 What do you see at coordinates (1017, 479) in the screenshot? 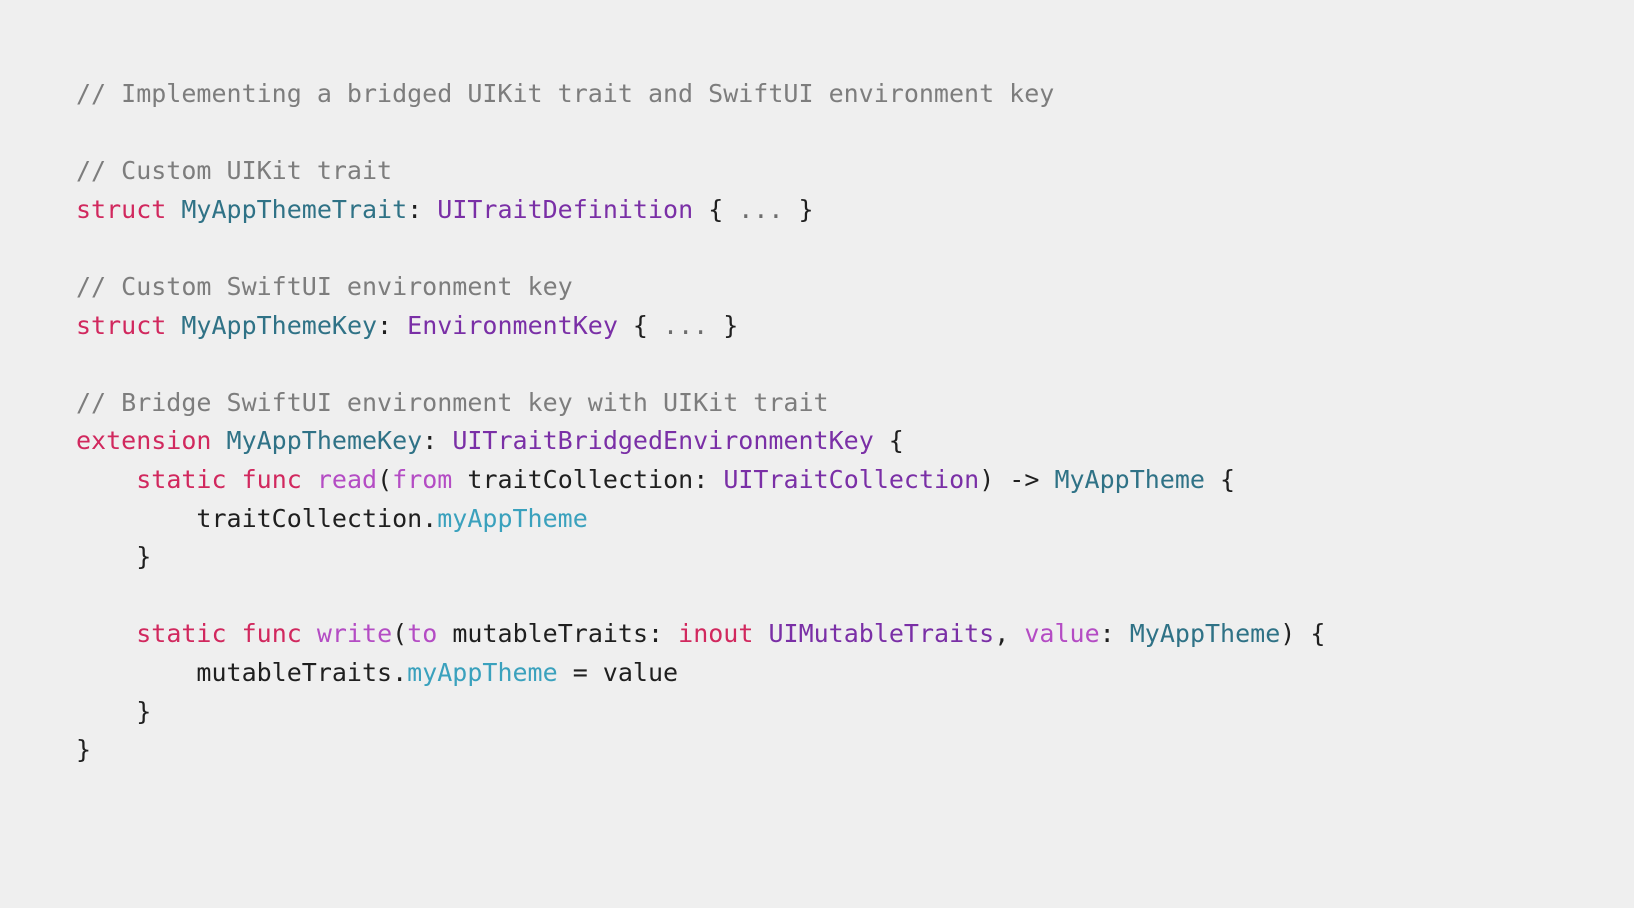
I see `code-punctuation: ) ->` at bounding box center [1017, 479].